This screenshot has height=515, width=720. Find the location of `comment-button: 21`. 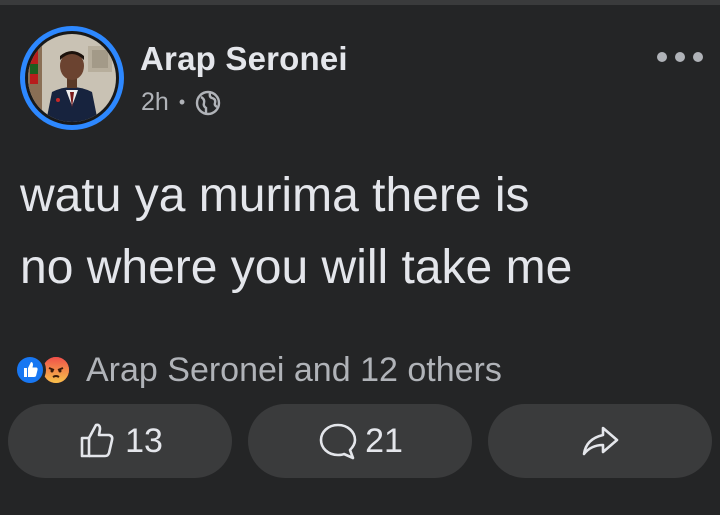

comment-button: 21 is located at coordinates (360, 441).